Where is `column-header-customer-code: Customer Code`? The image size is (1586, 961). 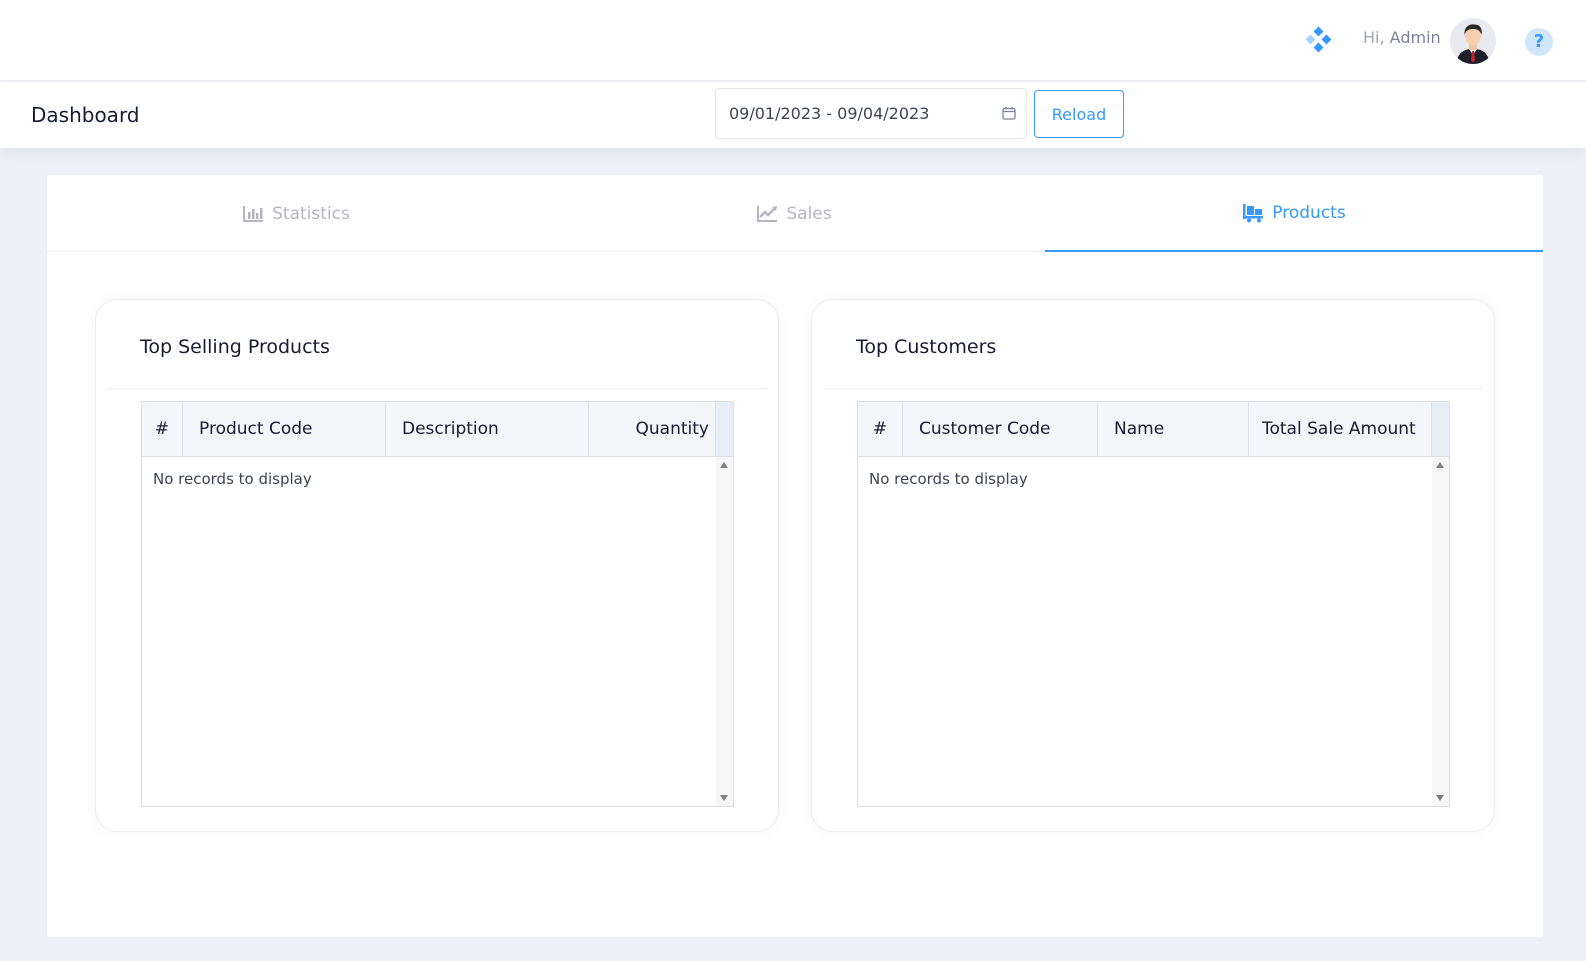 column-header-customer-code: Customer Code is located at coordinates (1000, 429).